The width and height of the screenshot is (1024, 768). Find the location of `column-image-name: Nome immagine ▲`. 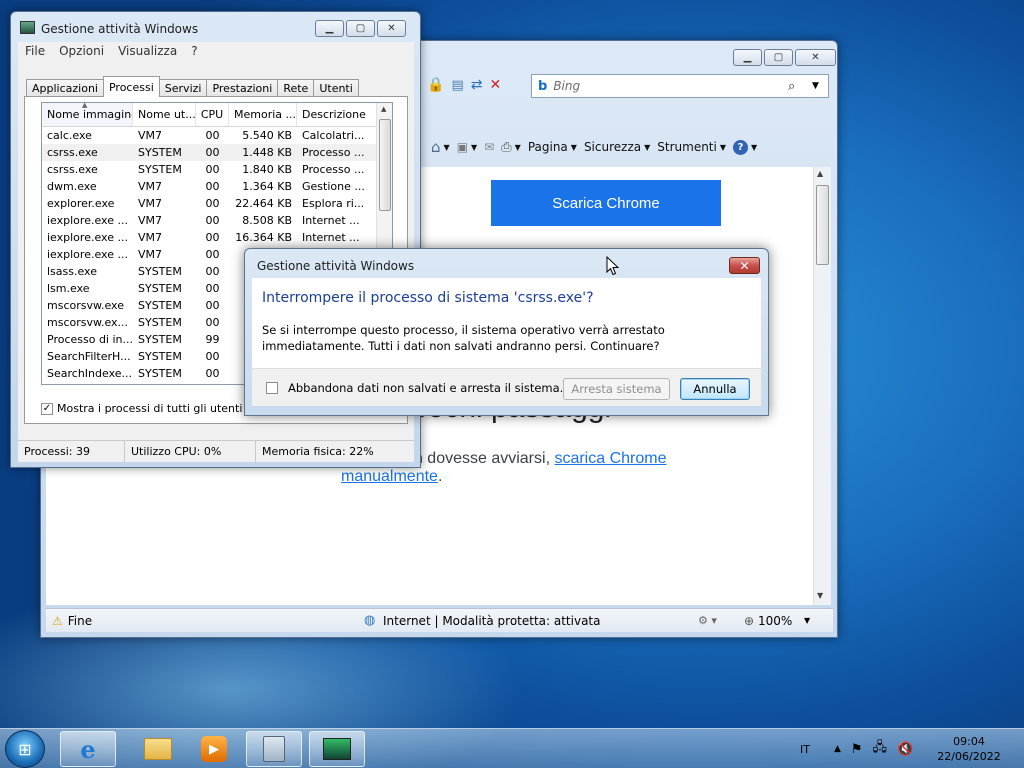

column-image-name: Nome immagine ▲ is located at coordinates (87, 114).